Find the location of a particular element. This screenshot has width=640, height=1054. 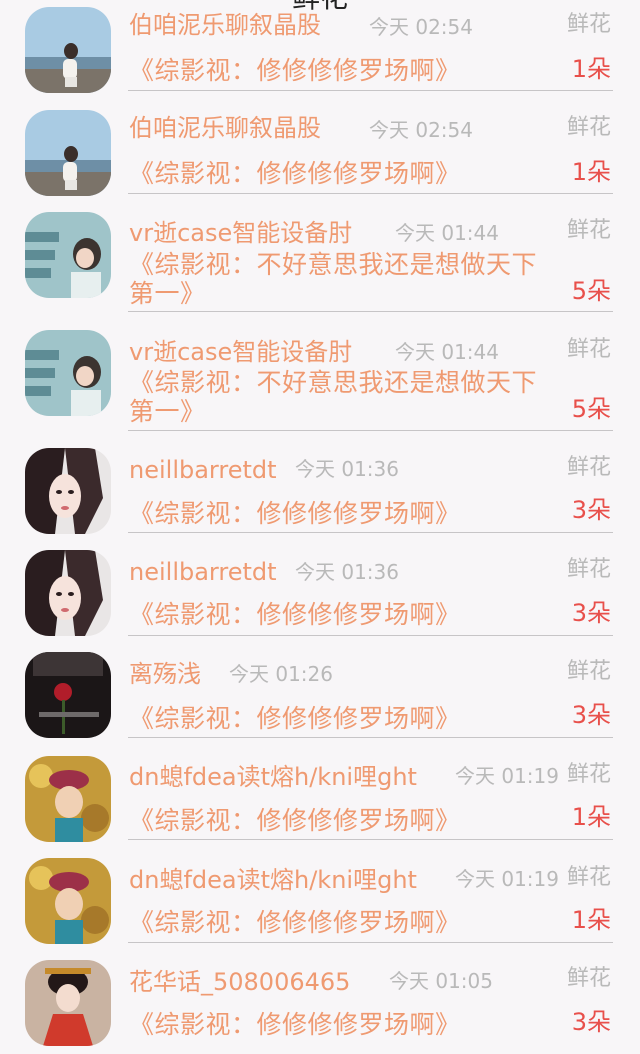

avatar-girl-hanfu-icon is located at coordinates (68, 1003).